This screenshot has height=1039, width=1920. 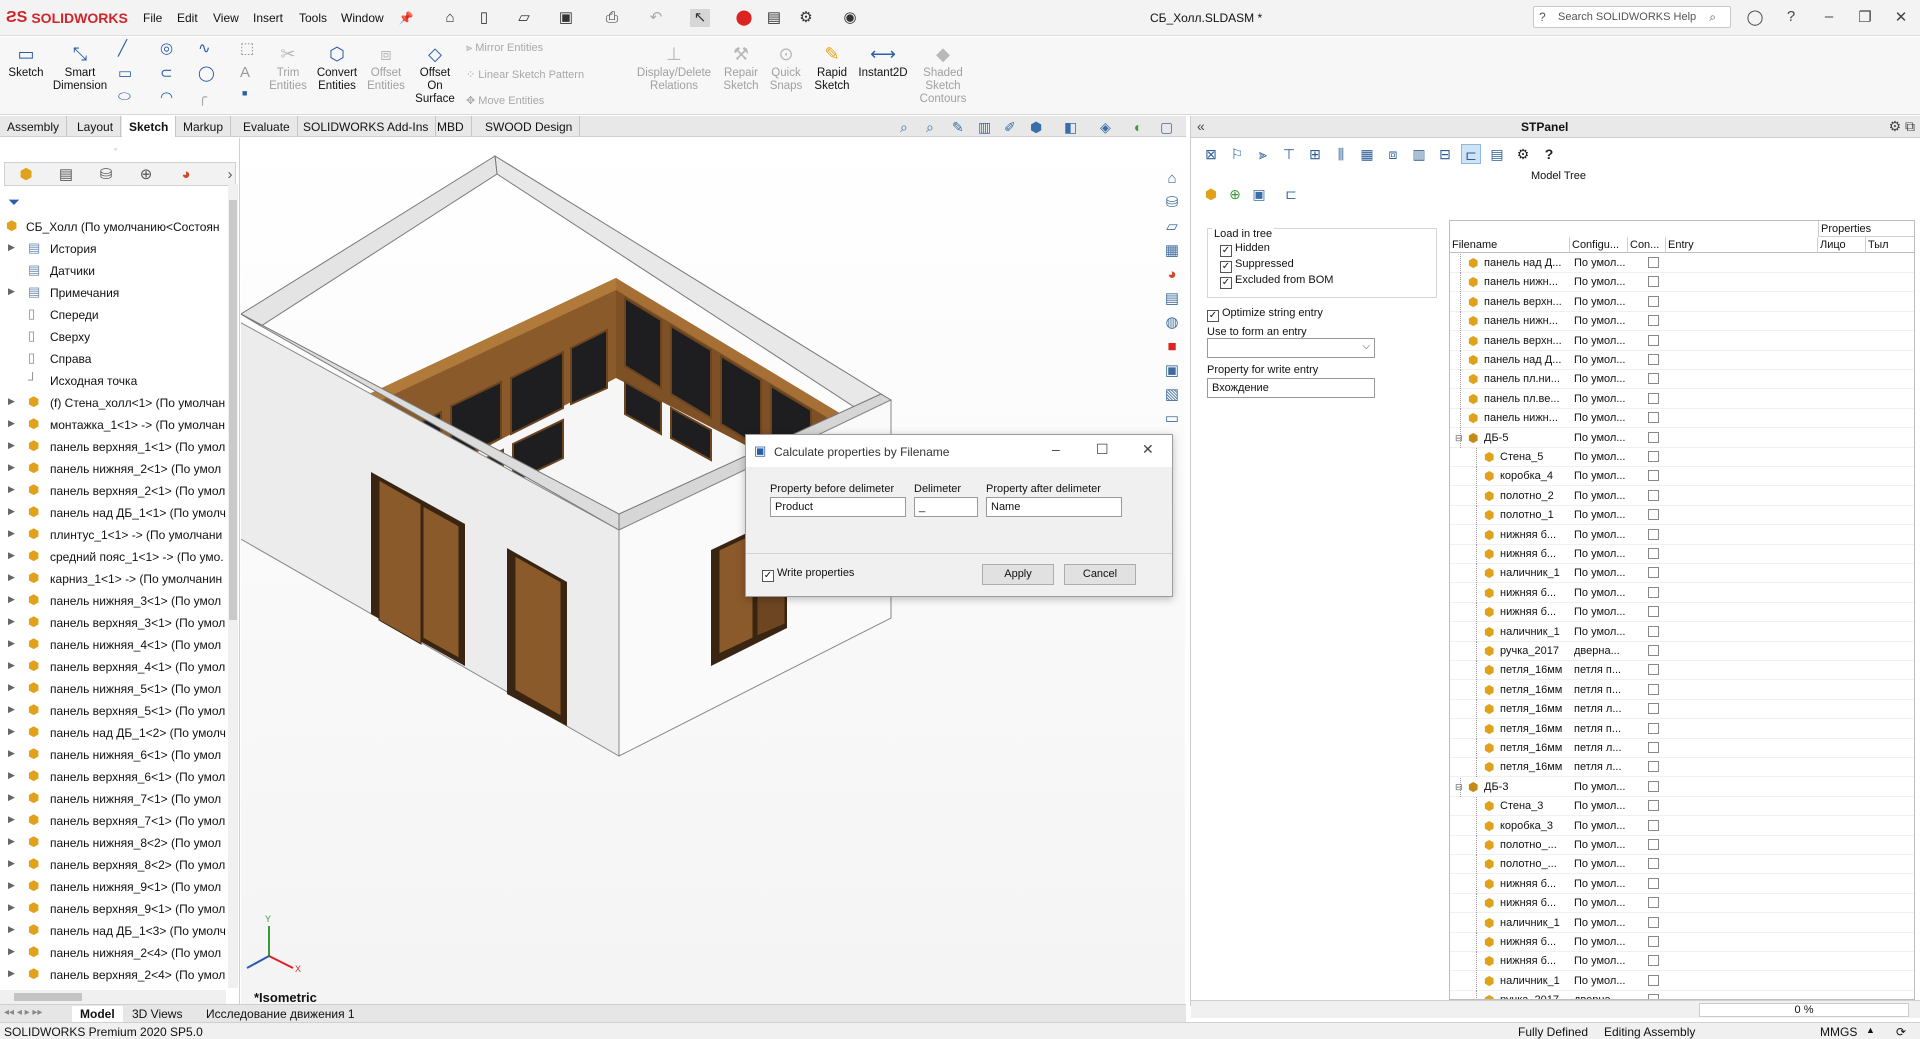 I want to click on repair-sketch-button: ⚒ Repair Sketch, so click(x=741, y=67).